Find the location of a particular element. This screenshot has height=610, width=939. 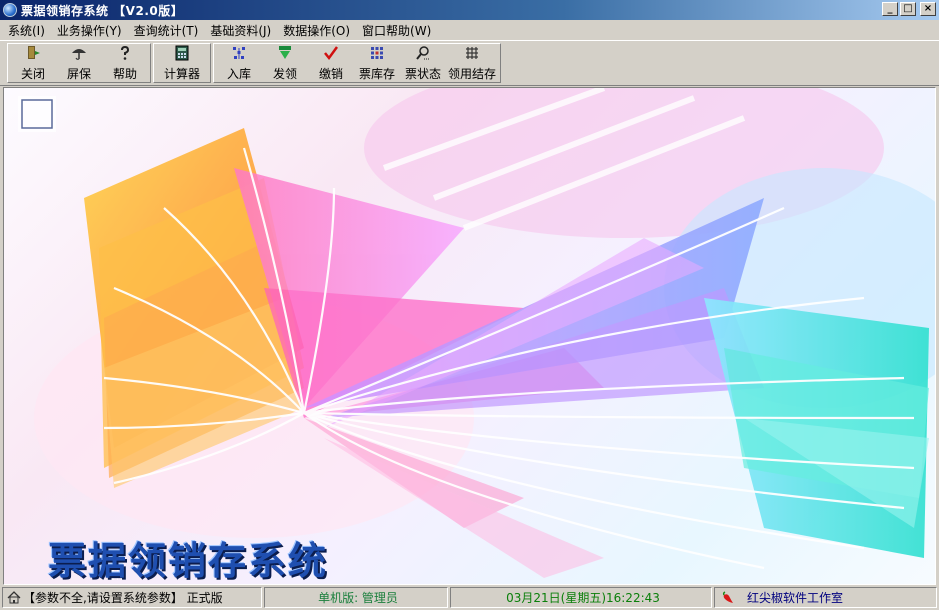

grid-icon is located at coordinates (377, 53).